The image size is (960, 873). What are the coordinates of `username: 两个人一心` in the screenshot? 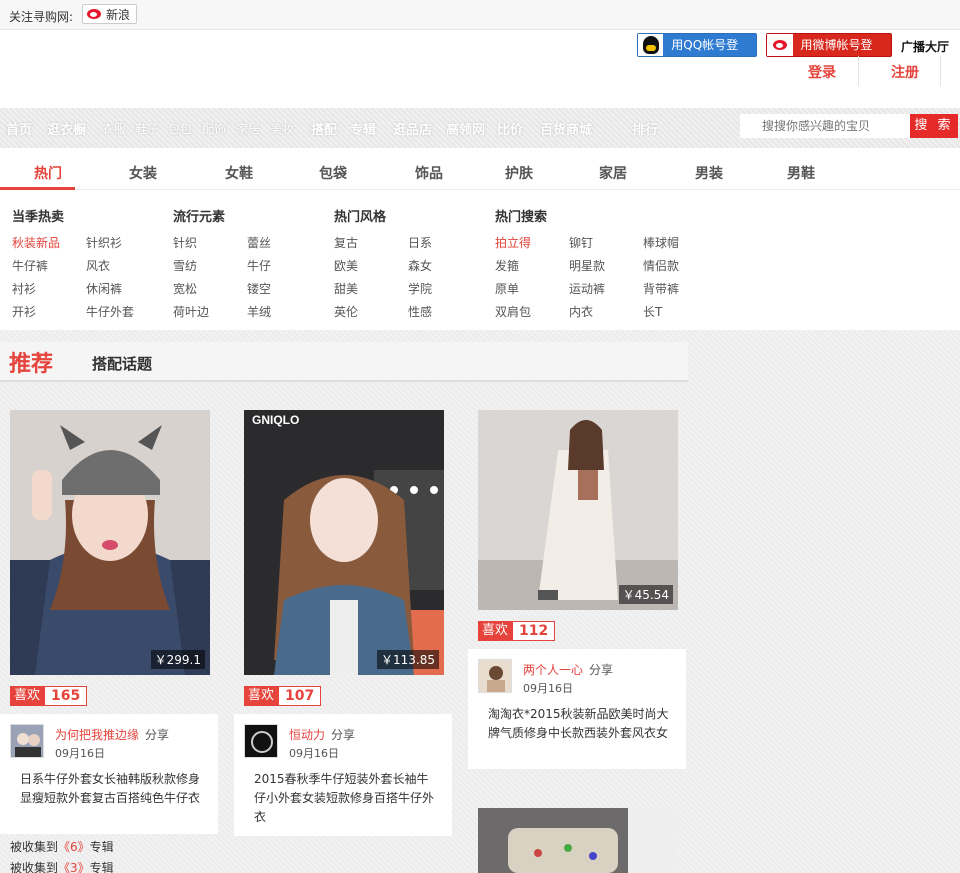 It's located at (553, 670).